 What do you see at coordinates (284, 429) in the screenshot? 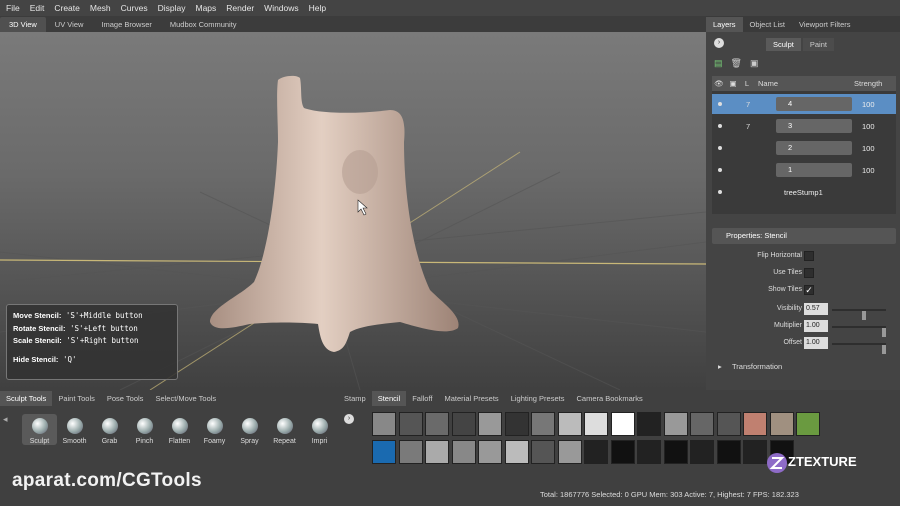
I see `tool-repeat: Repeat` at bounding box center [284, 429].